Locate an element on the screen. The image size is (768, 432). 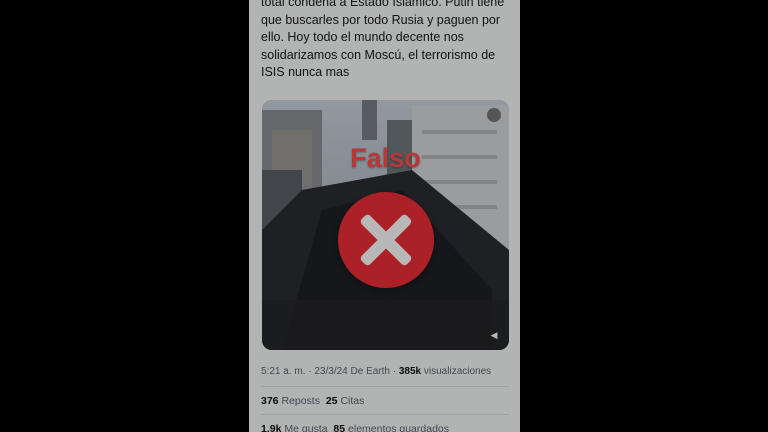
like-stats: 1,9k Me gusta 85 elementos guardados is located at coordinates (355, 427).